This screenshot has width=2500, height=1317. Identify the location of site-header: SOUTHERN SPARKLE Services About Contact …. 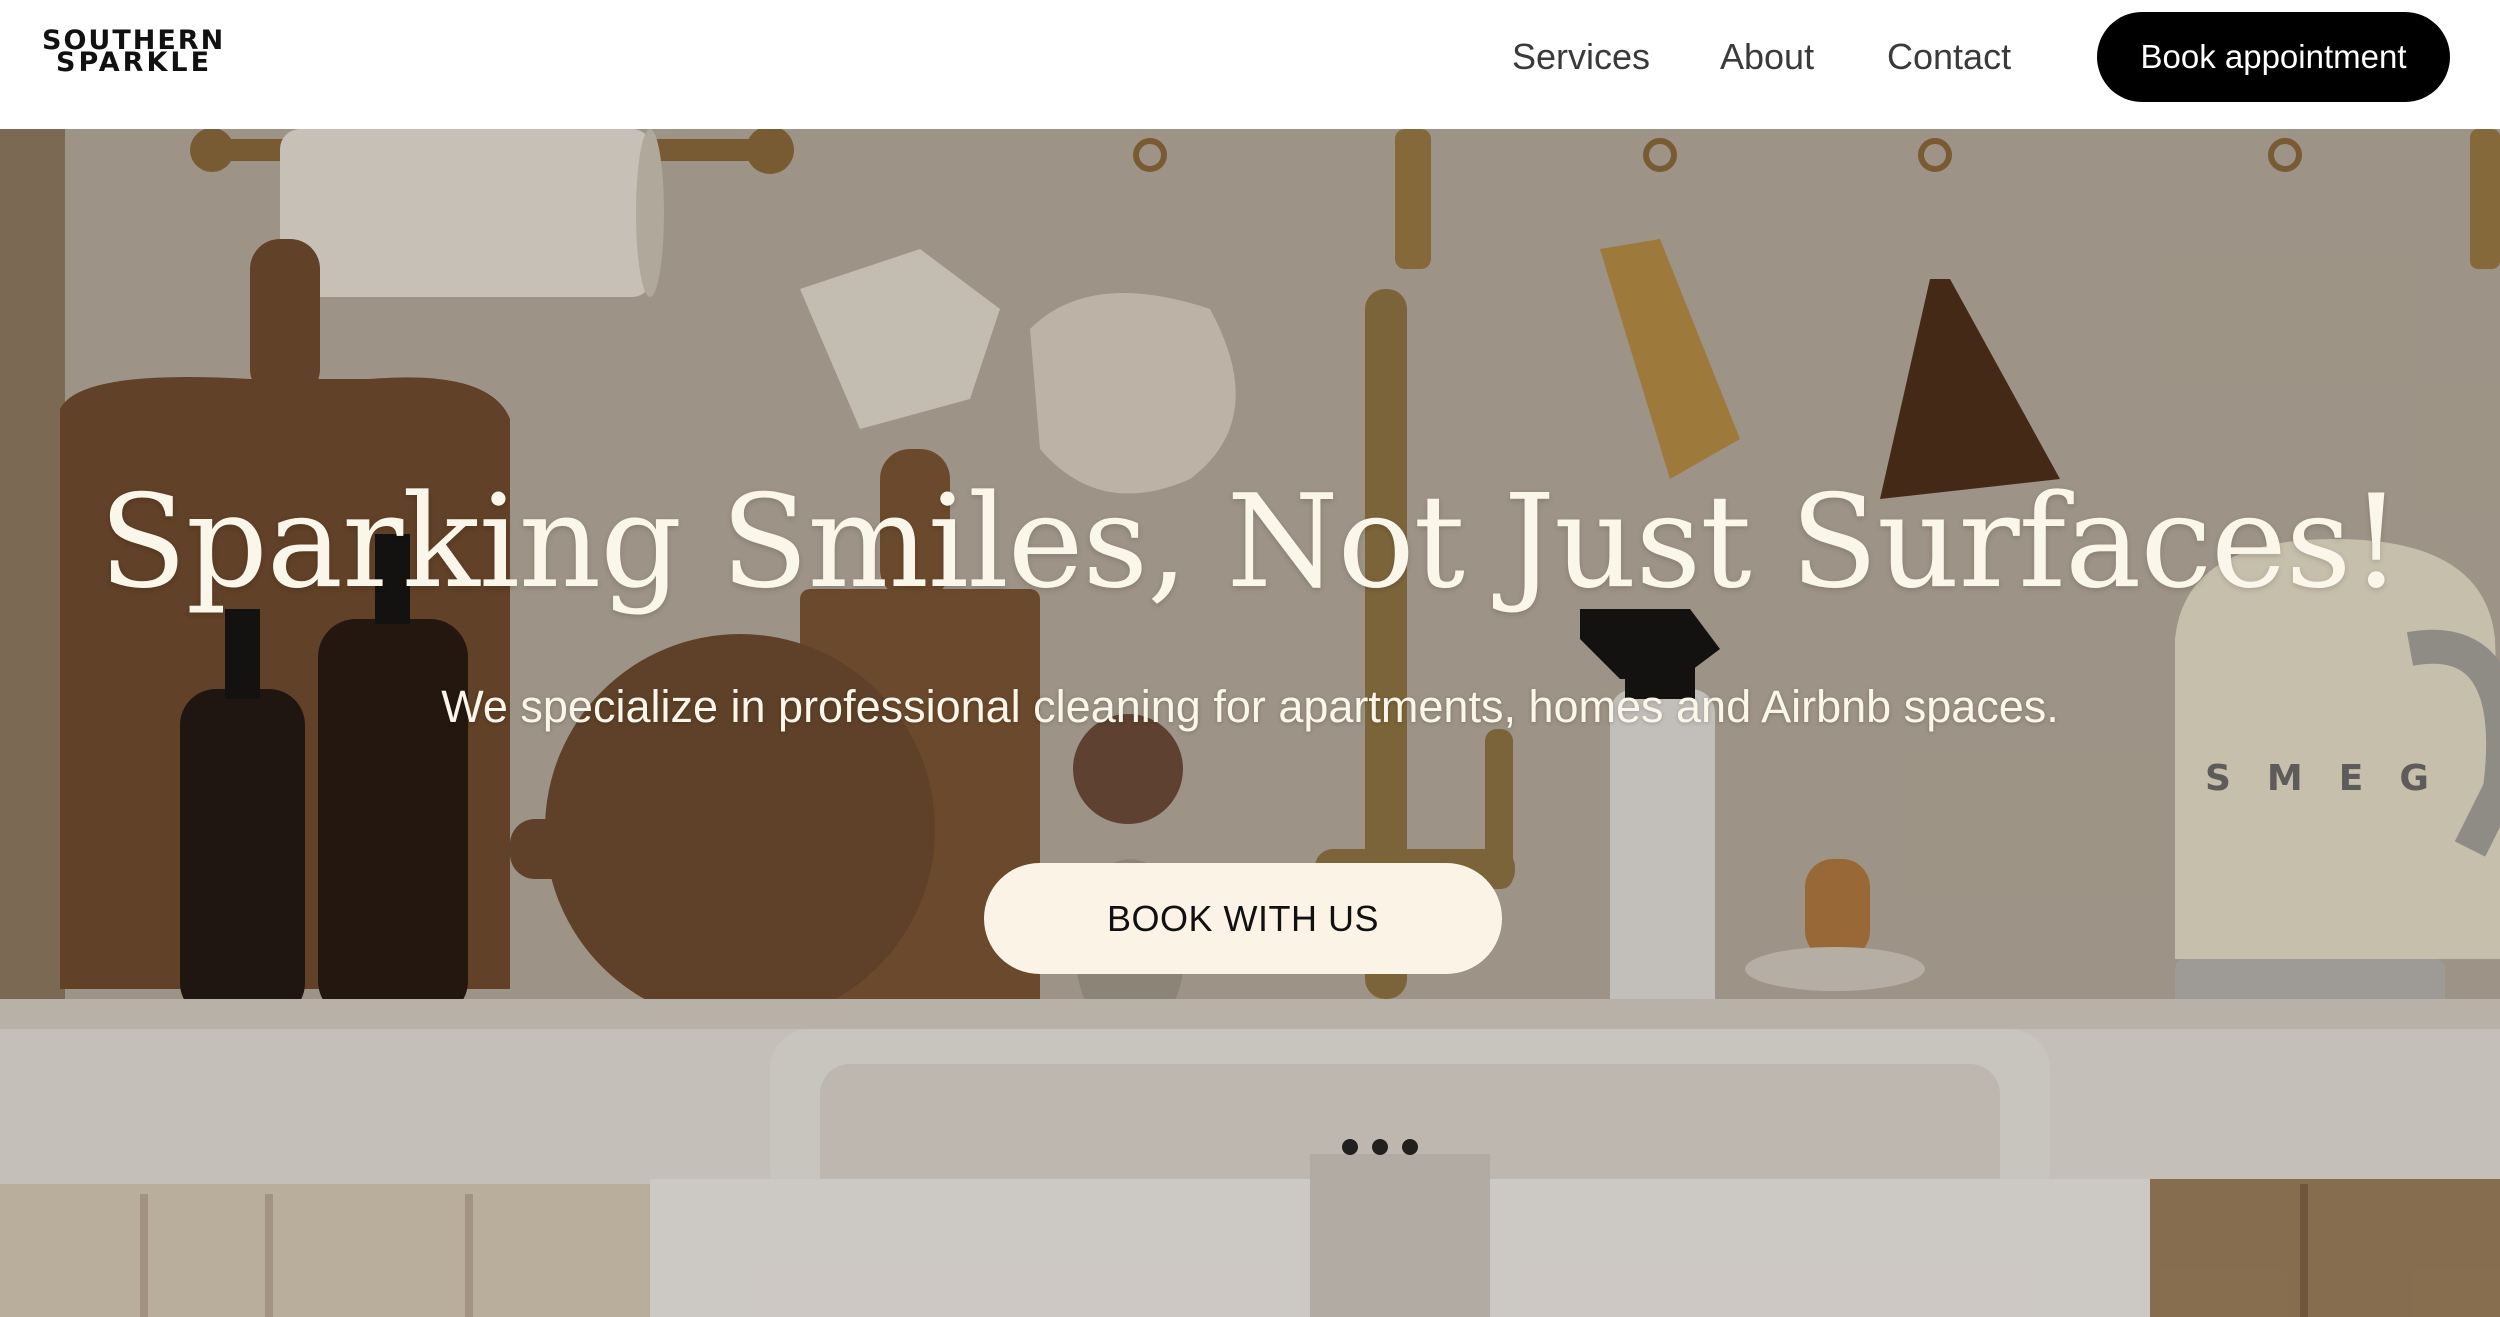
(1250, 64).